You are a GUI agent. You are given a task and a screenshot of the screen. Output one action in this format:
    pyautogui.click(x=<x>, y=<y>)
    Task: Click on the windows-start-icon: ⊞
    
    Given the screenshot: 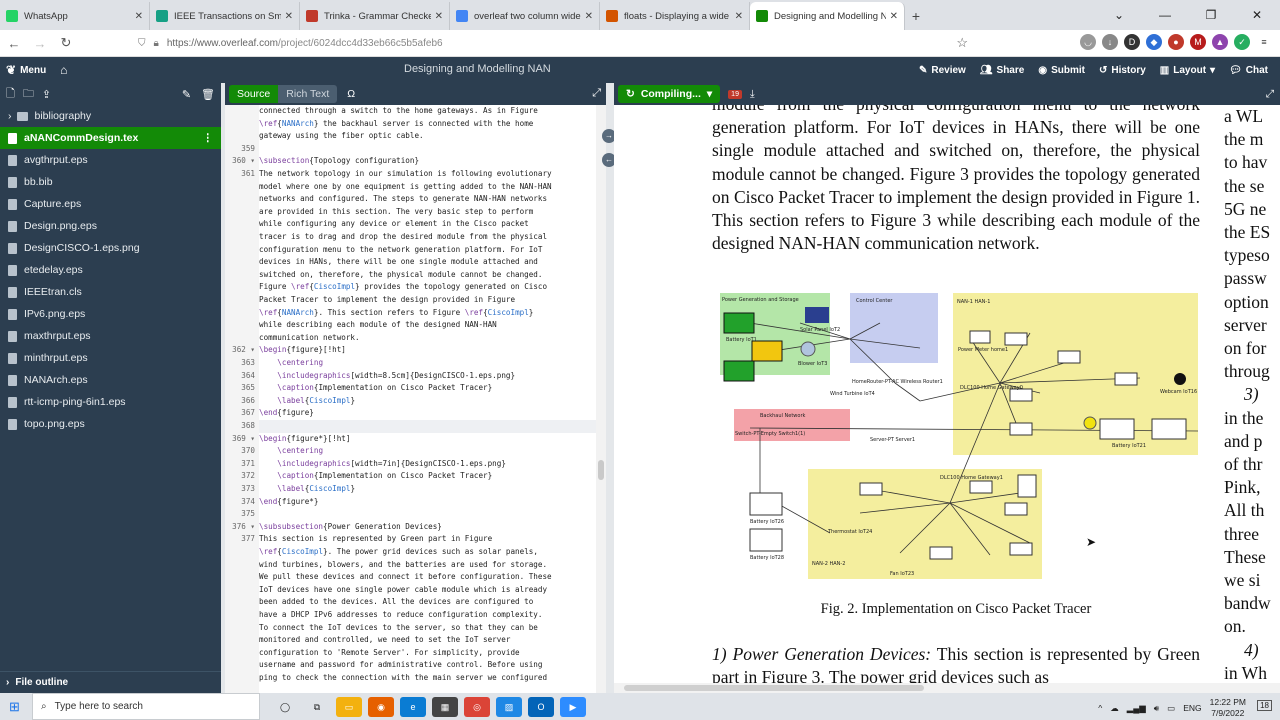 What is the action you would take?
    pyautogui.click(x=14, y=707)
    